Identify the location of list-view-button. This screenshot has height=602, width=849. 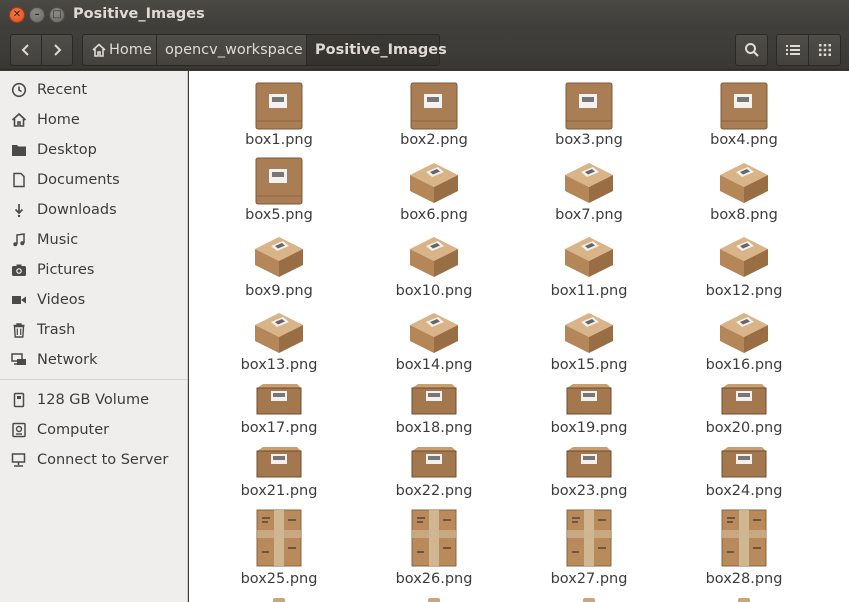
(792, 50).